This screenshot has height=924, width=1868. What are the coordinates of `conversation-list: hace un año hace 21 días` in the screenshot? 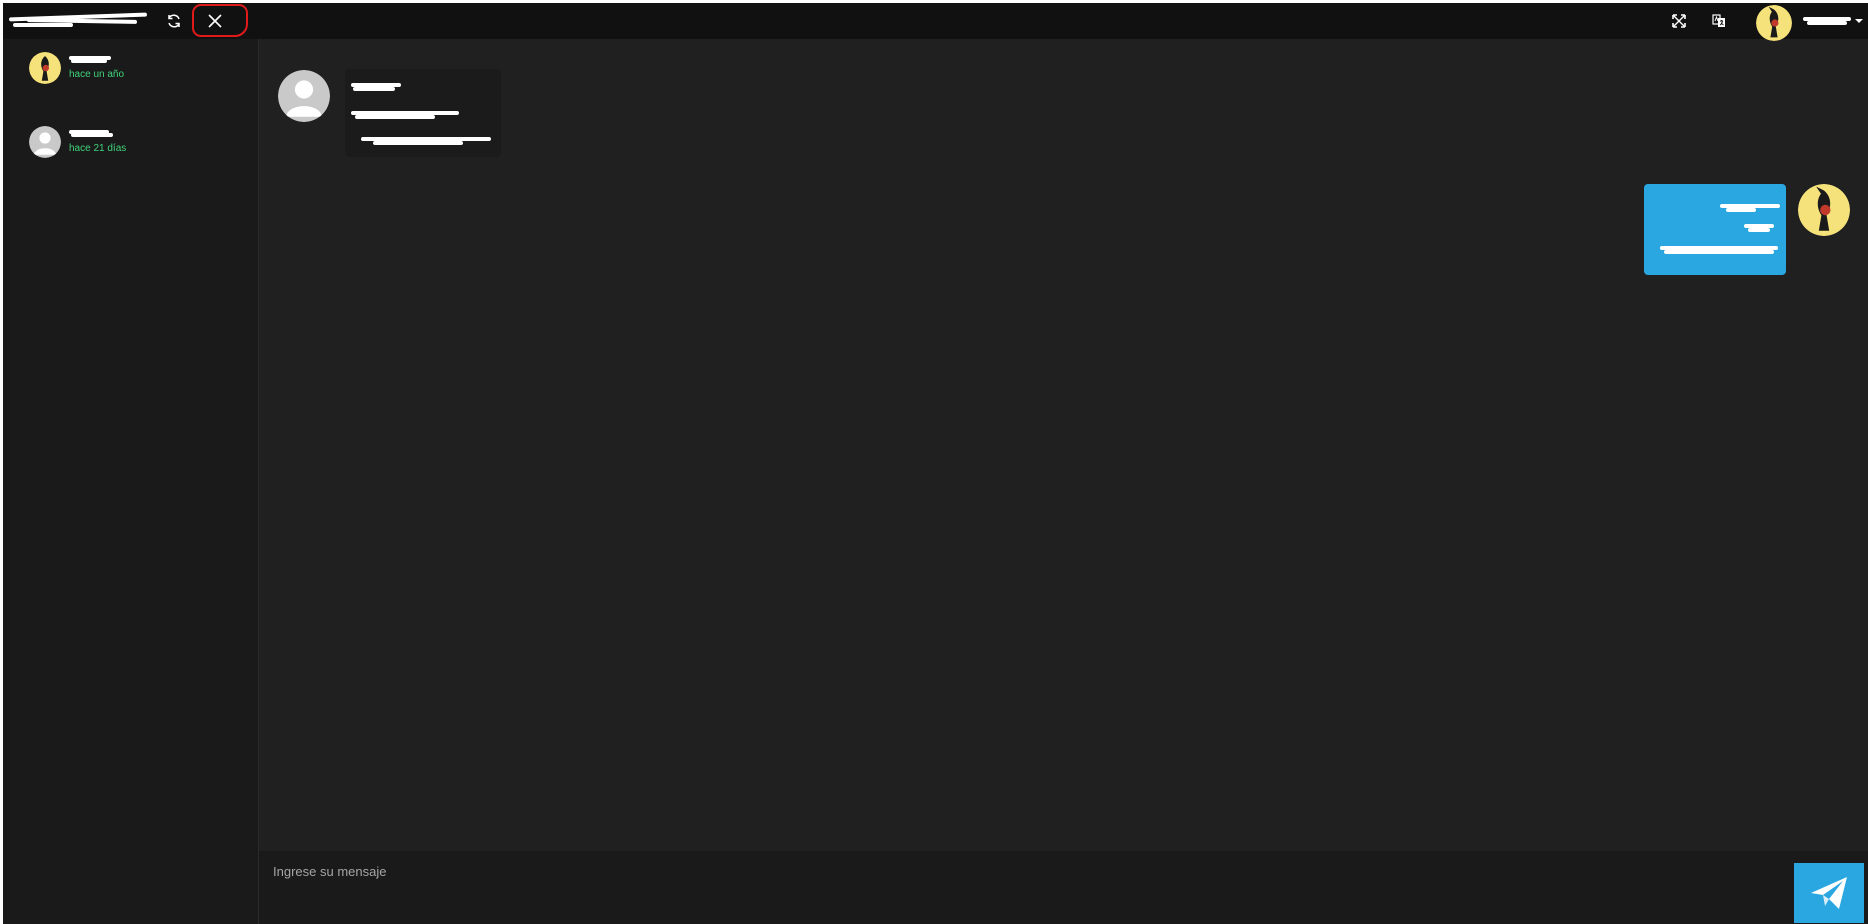 It's located at (131, 481).